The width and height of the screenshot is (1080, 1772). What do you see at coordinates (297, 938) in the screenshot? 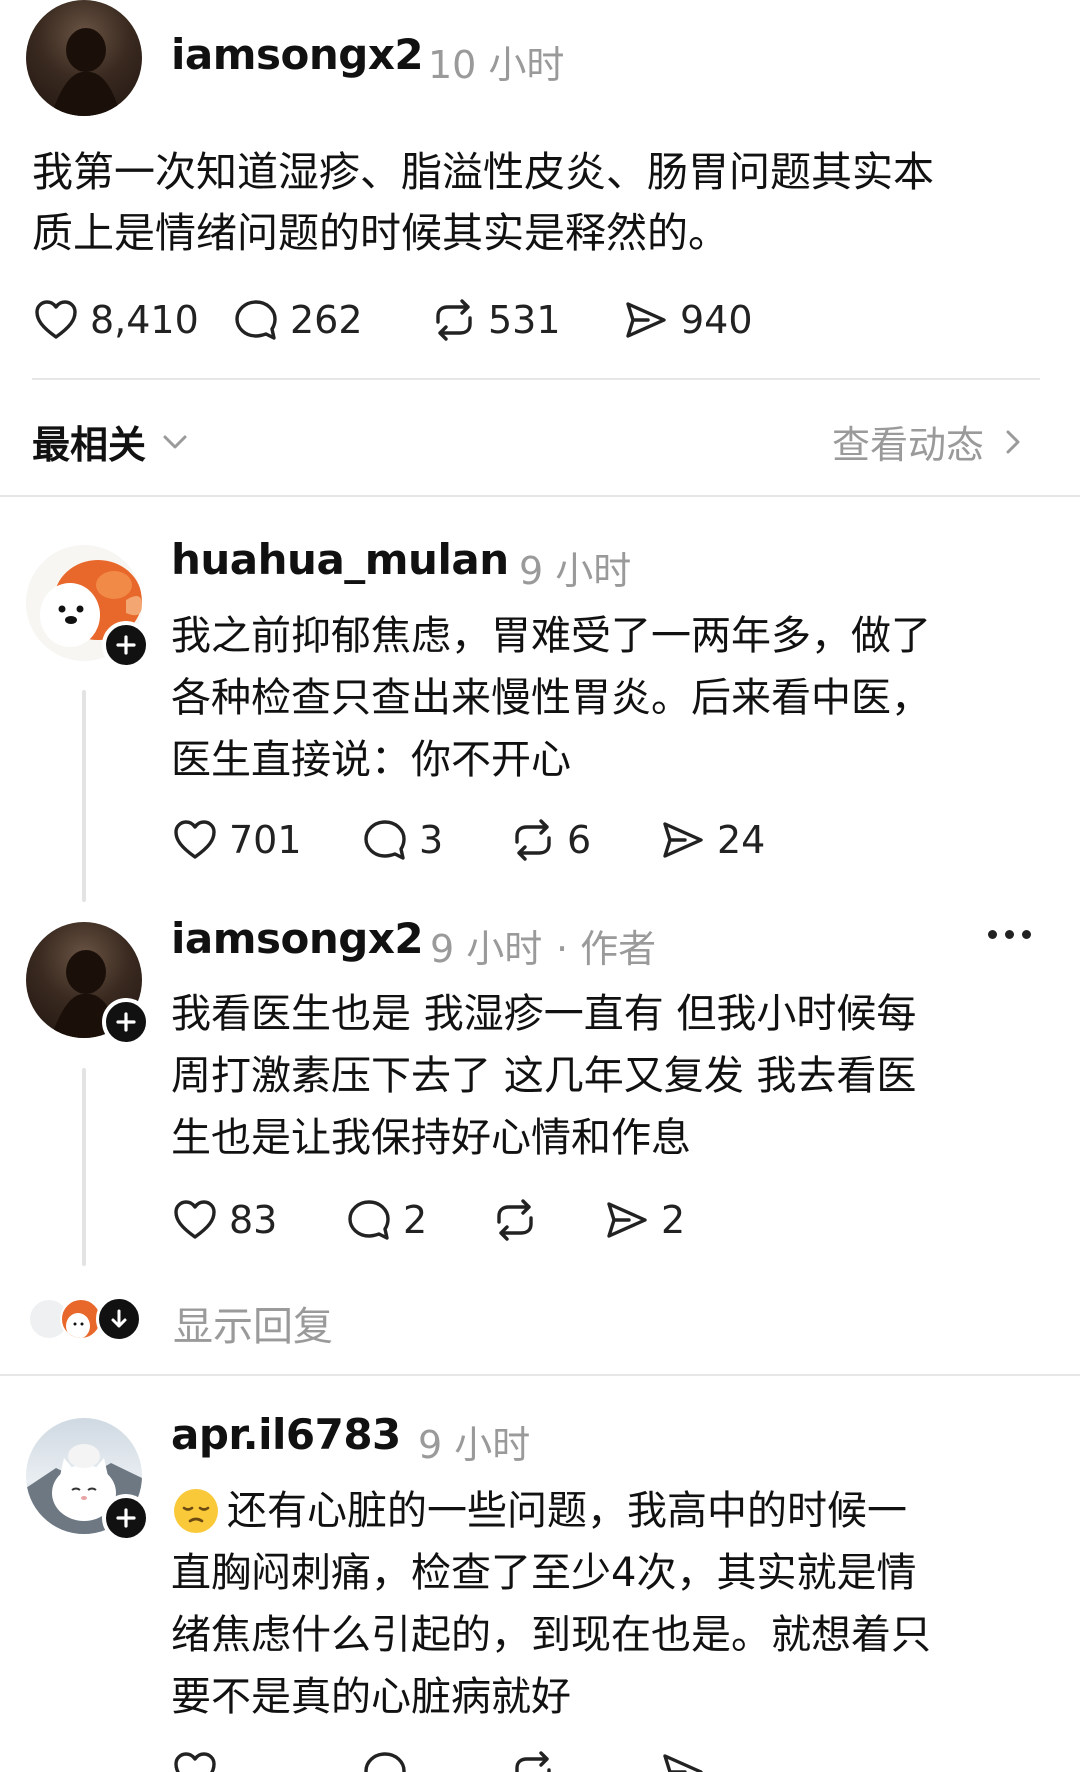
I see `reply-username: iamsongx2` at bounding box center [297, 938].